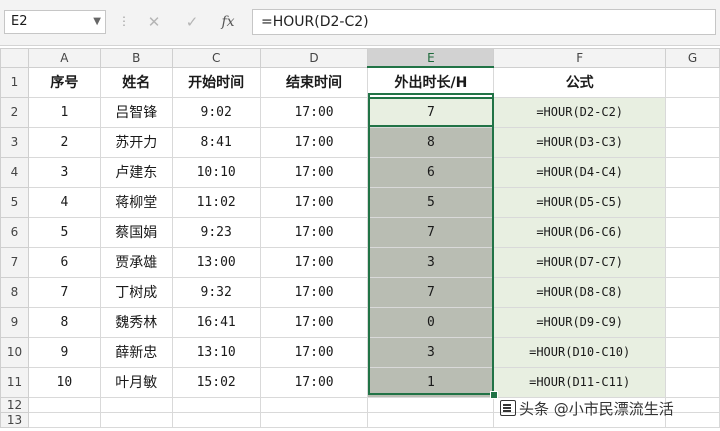 The image size is (720, 431). I want to click on name-cell: 苏开力, so click(136, 142).